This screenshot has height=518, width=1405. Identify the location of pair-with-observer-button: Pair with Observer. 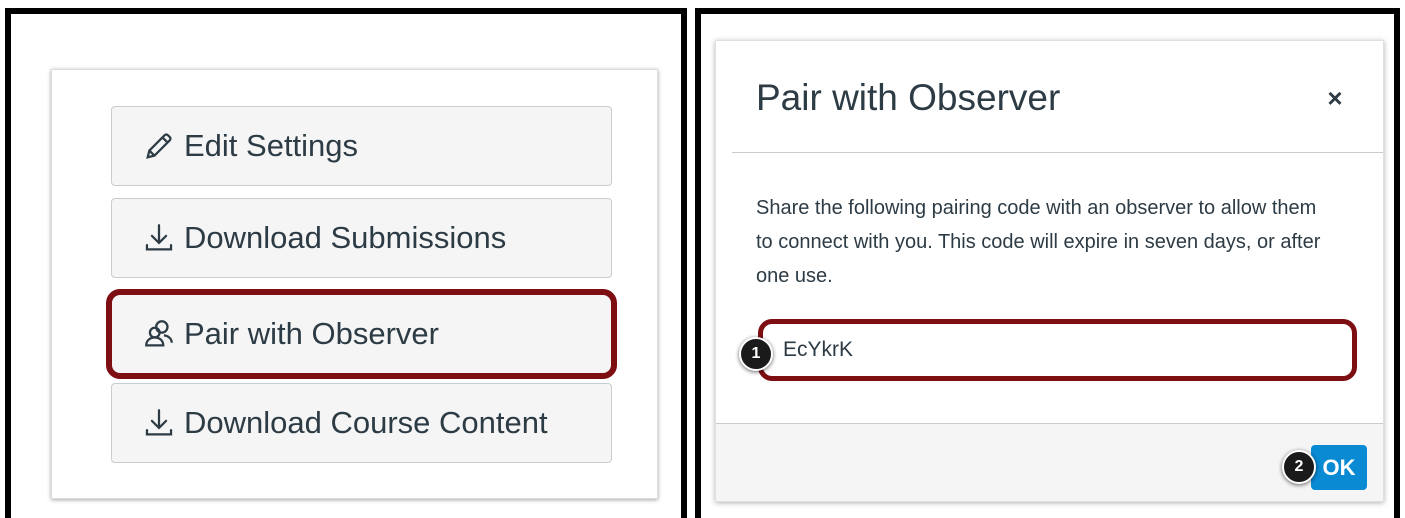
(361, 334).